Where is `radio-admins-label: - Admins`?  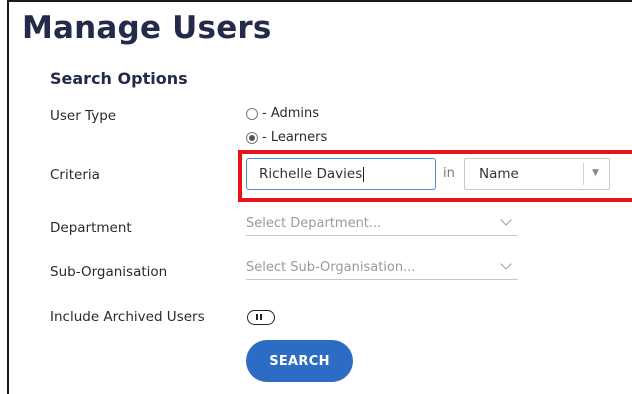
radio-admins-label: - Admins is located at coordinates (291, 113).